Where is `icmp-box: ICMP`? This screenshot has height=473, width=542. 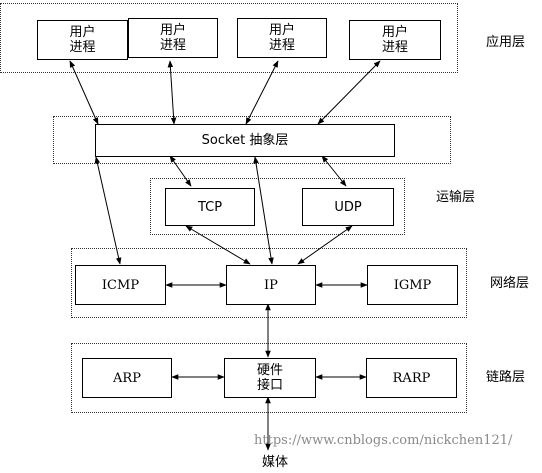
icmp-box: ICMP is located at coordinates (120, 285).